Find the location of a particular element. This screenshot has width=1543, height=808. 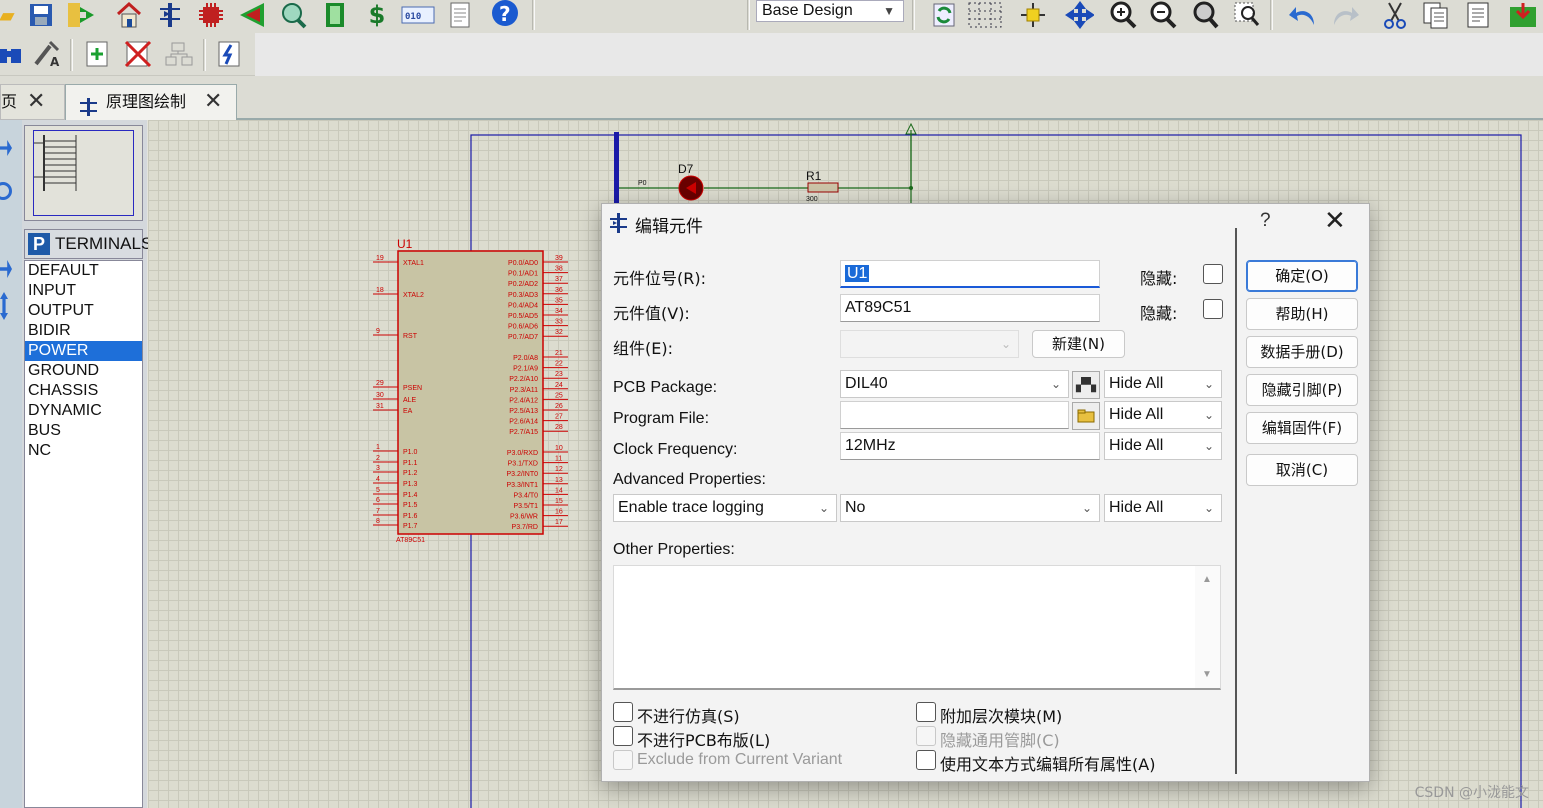

scrollbar: ▲ ▼ is located at coordinates (1207, 627).